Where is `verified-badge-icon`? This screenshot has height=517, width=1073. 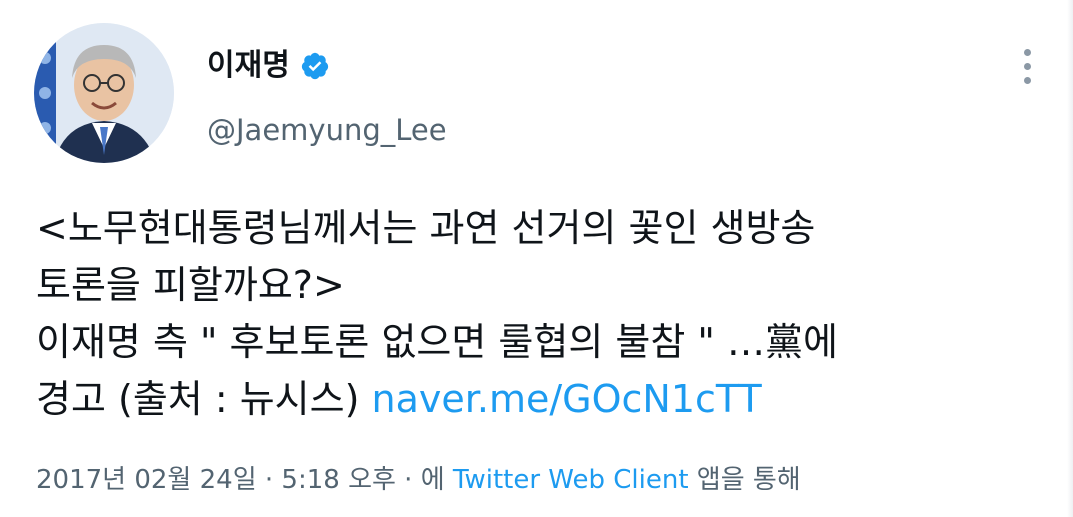 verified-badge-icon is located at coordinates (315, 66).